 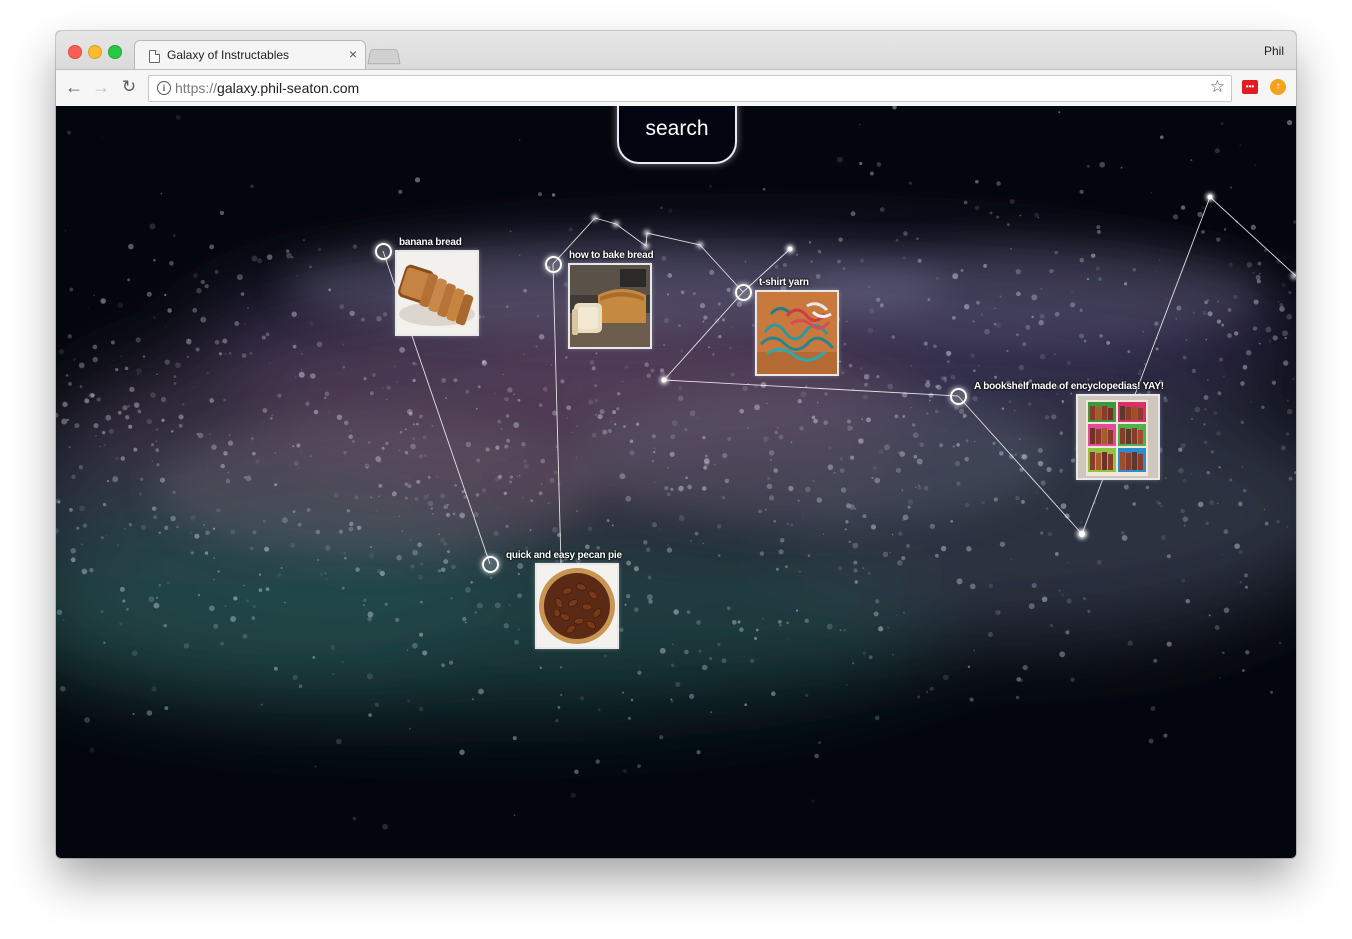 What do you see at coordinates (797, 333) in the screenshot?
I see `tshirt-yarn-thumbnail` at bounding box center [797, 333].